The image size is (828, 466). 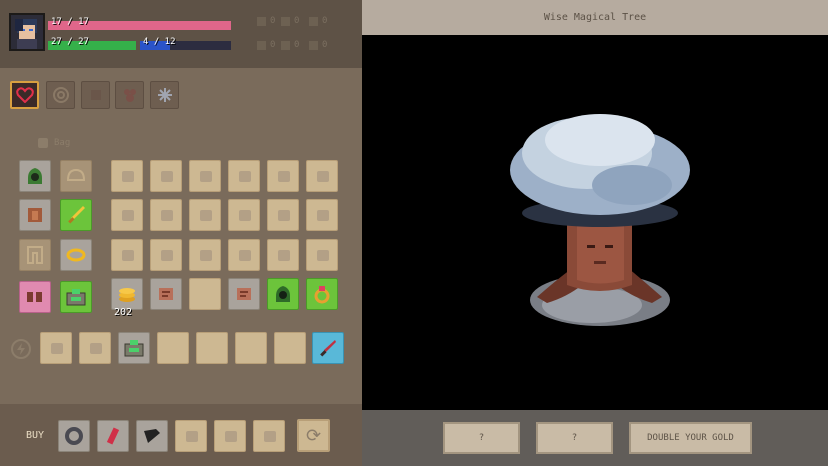 I want to click on stat-armor: 0, so click(x=318, y=21).